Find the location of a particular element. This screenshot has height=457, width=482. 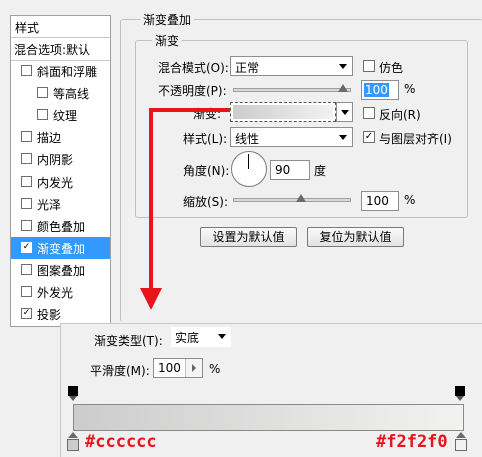

gradient-type-value: 实底 is located at coordinates (187, 338).